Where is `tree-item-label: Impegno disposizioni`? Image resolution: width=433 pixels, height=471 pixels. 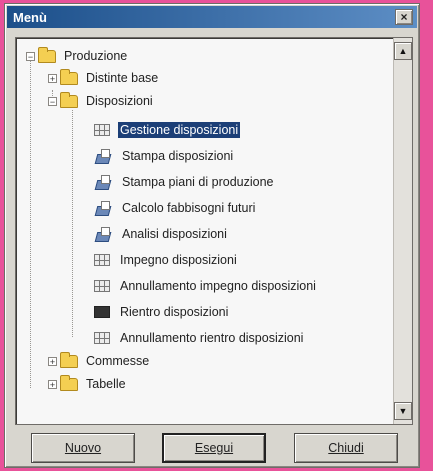
tree-item-label: Impegno disposizioni is located at coordinates (178, 260).